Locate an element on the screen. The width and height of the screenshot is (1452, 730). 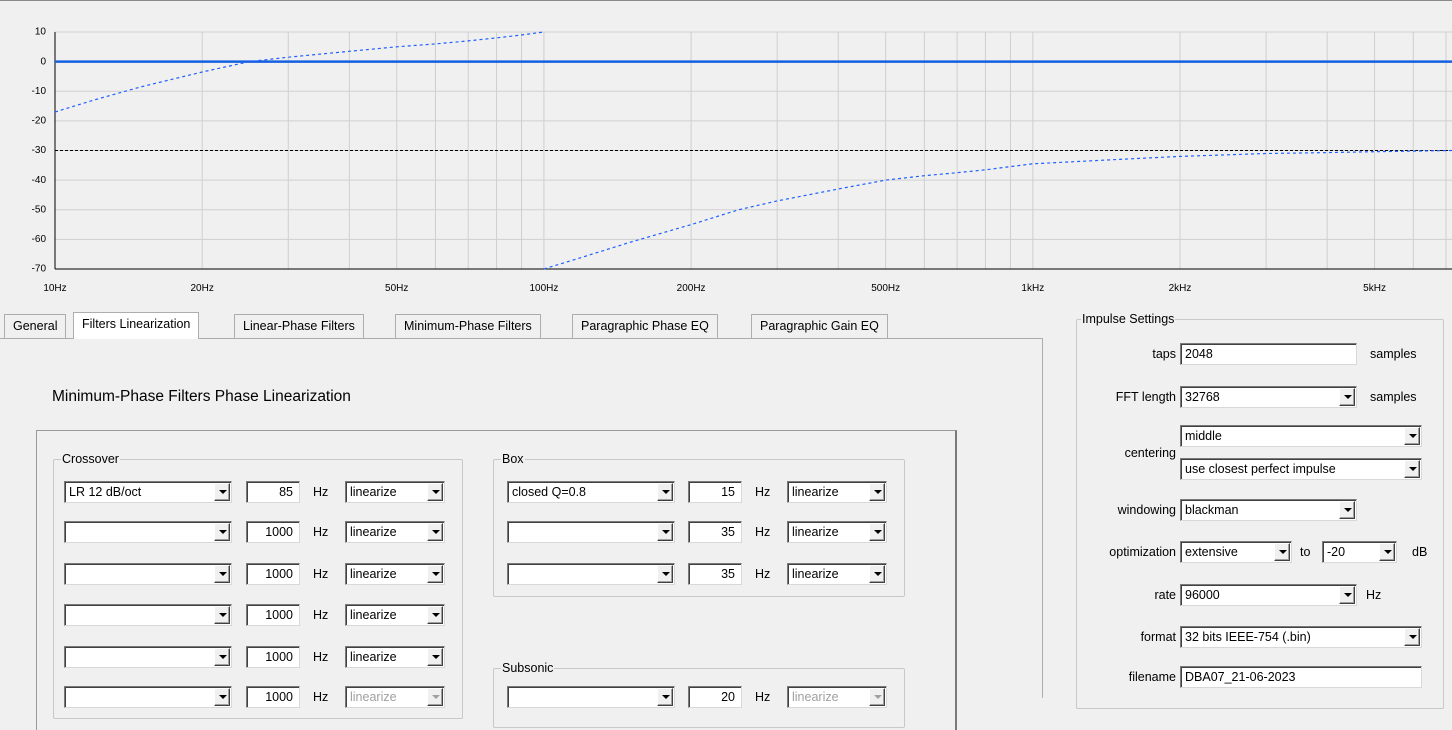
subsonic-group-label: Subsonic is located at coordinates (528, 668).